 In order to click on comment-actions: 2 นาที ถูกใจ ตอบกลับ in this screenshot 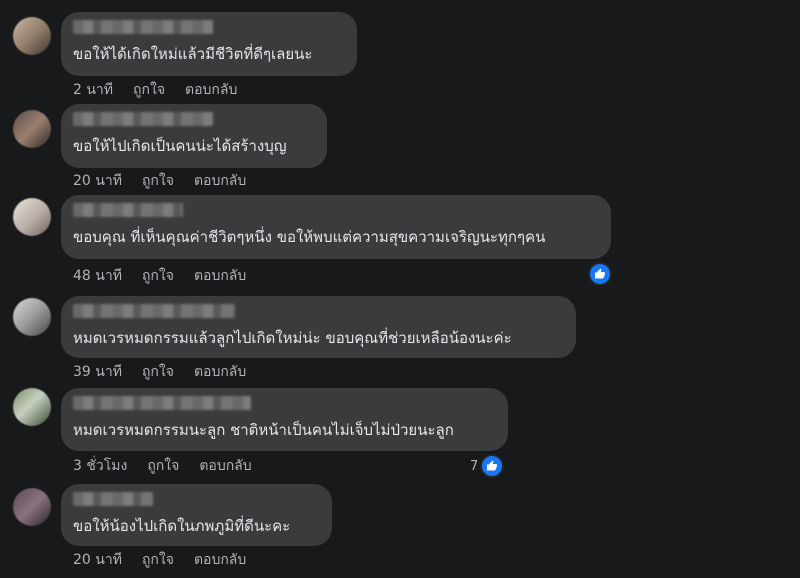, I will do `click(155, 90)`.